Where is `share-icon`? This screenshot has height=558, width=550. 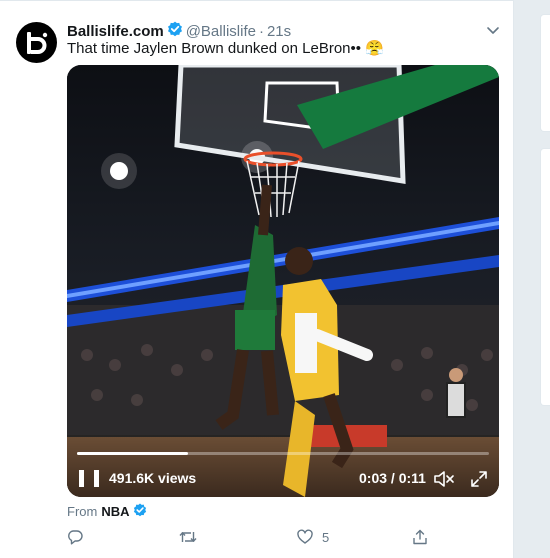 share-icon is located at coordinates (420, 537).